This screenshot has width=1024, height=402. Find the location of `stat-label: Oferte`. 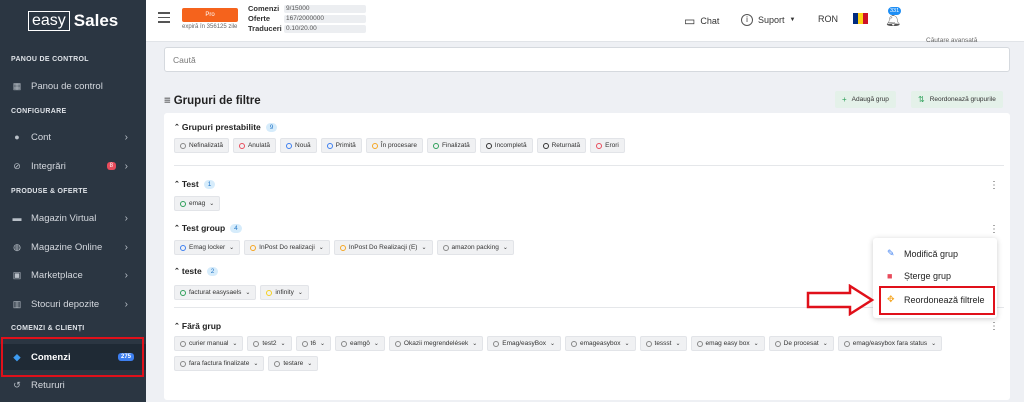

stat-label: Oferte is located at coordinates (259, 18).